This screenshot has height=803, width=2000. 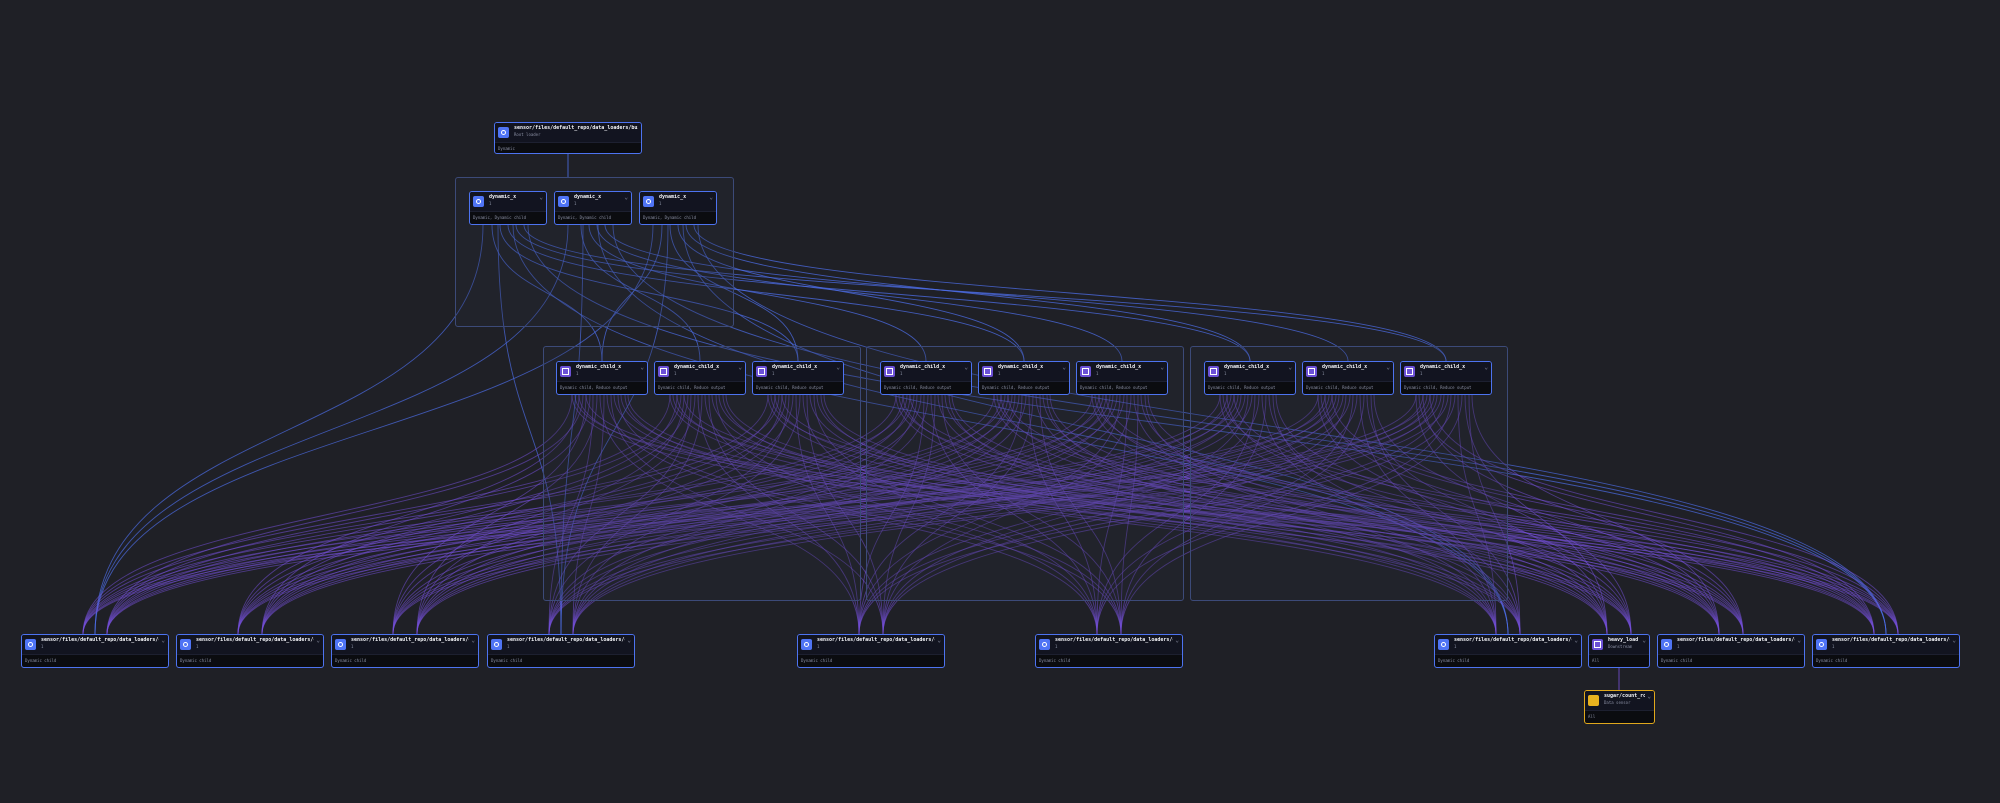 I want to click on node-out-1-count: 1, so click(x=42, y=646).